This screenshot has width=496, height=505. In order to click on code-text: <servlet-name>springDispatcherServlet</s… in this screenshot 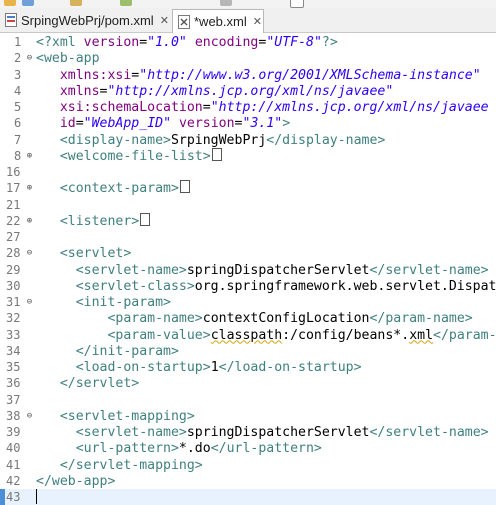, I will do `click(262, 432)`.